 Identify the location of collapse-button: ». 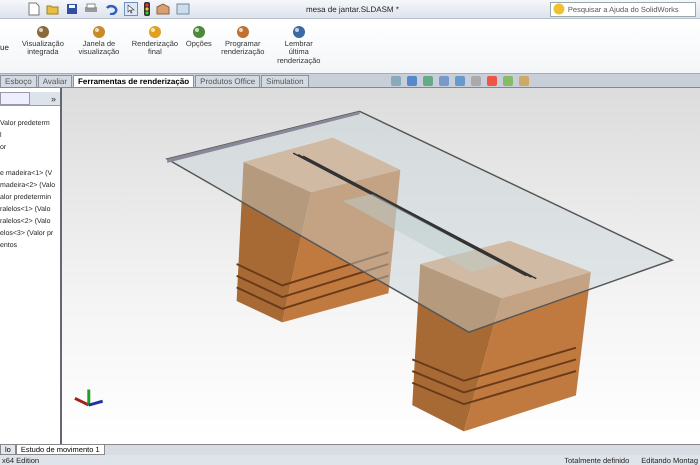
(55, 99).